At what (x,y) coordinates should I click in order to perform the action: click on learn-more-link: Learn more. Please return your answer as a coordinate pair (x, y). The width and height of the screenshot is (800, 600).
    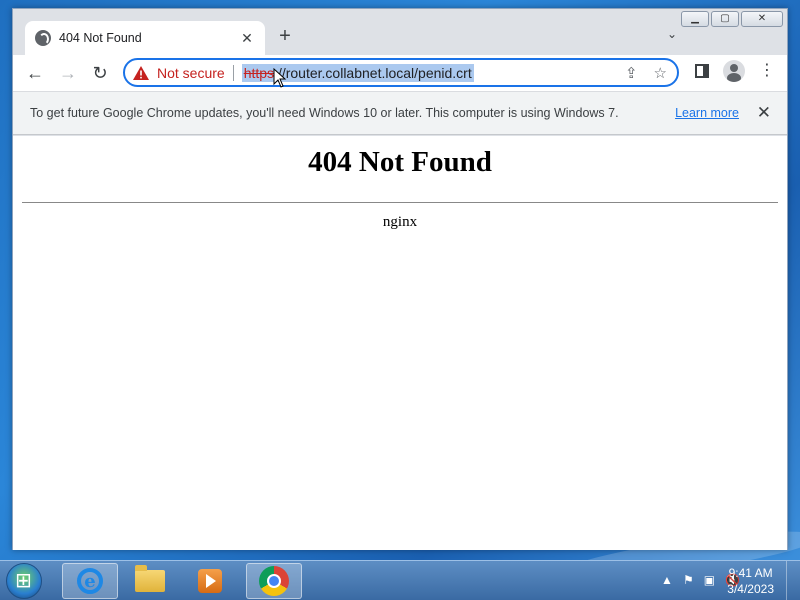
    Looking at the image, I should click on (707, 113).